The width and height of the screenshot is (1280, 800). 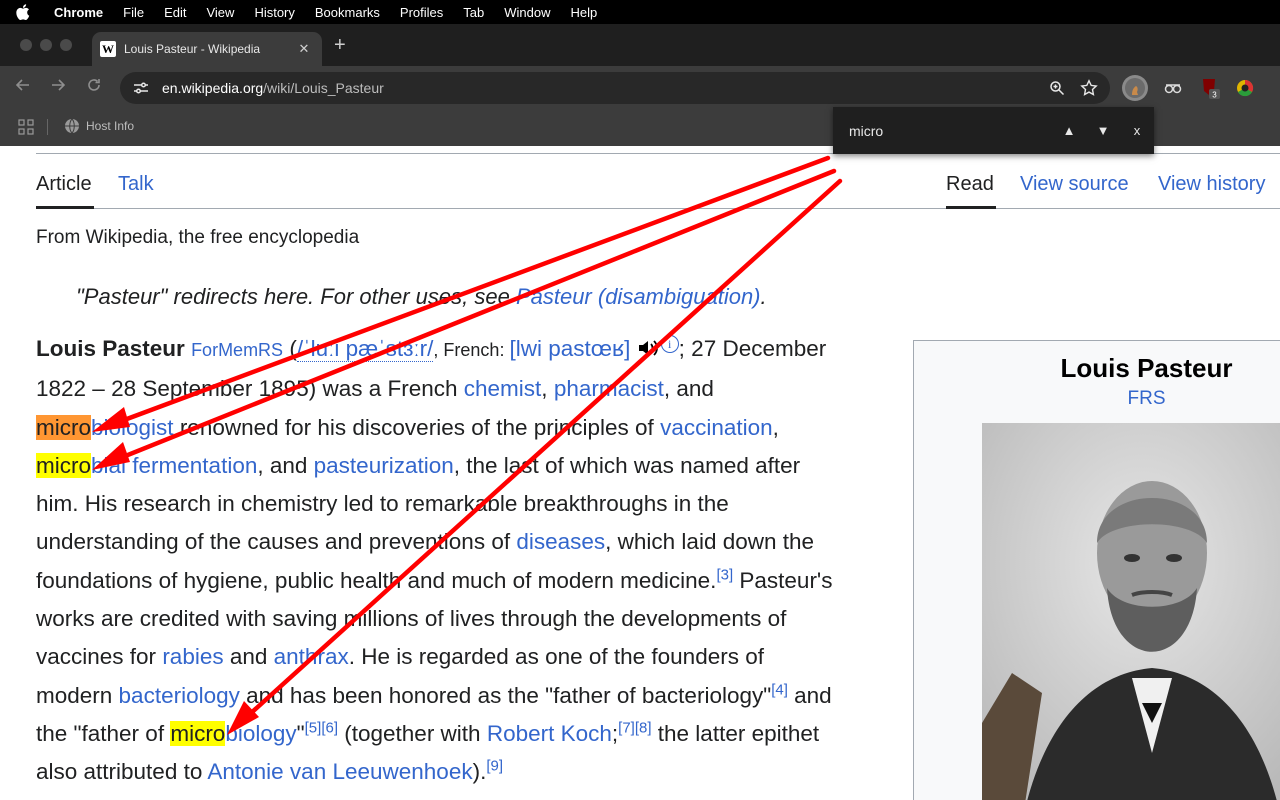 What do you see at coordinates (23, 88) in the screenshot?
I see `back-arrow-icon` at bounding box center [23, 88].